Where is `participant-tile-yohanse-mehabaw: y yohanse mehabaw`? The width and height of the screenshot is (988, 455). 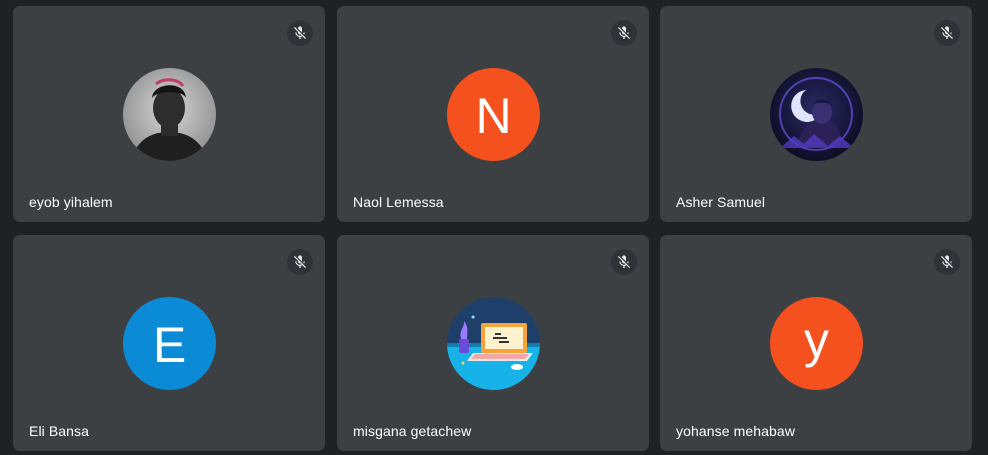 participant-tile-yohanse-mehabaw: y yohanse mehabaw is located at coordinates (816, 343).